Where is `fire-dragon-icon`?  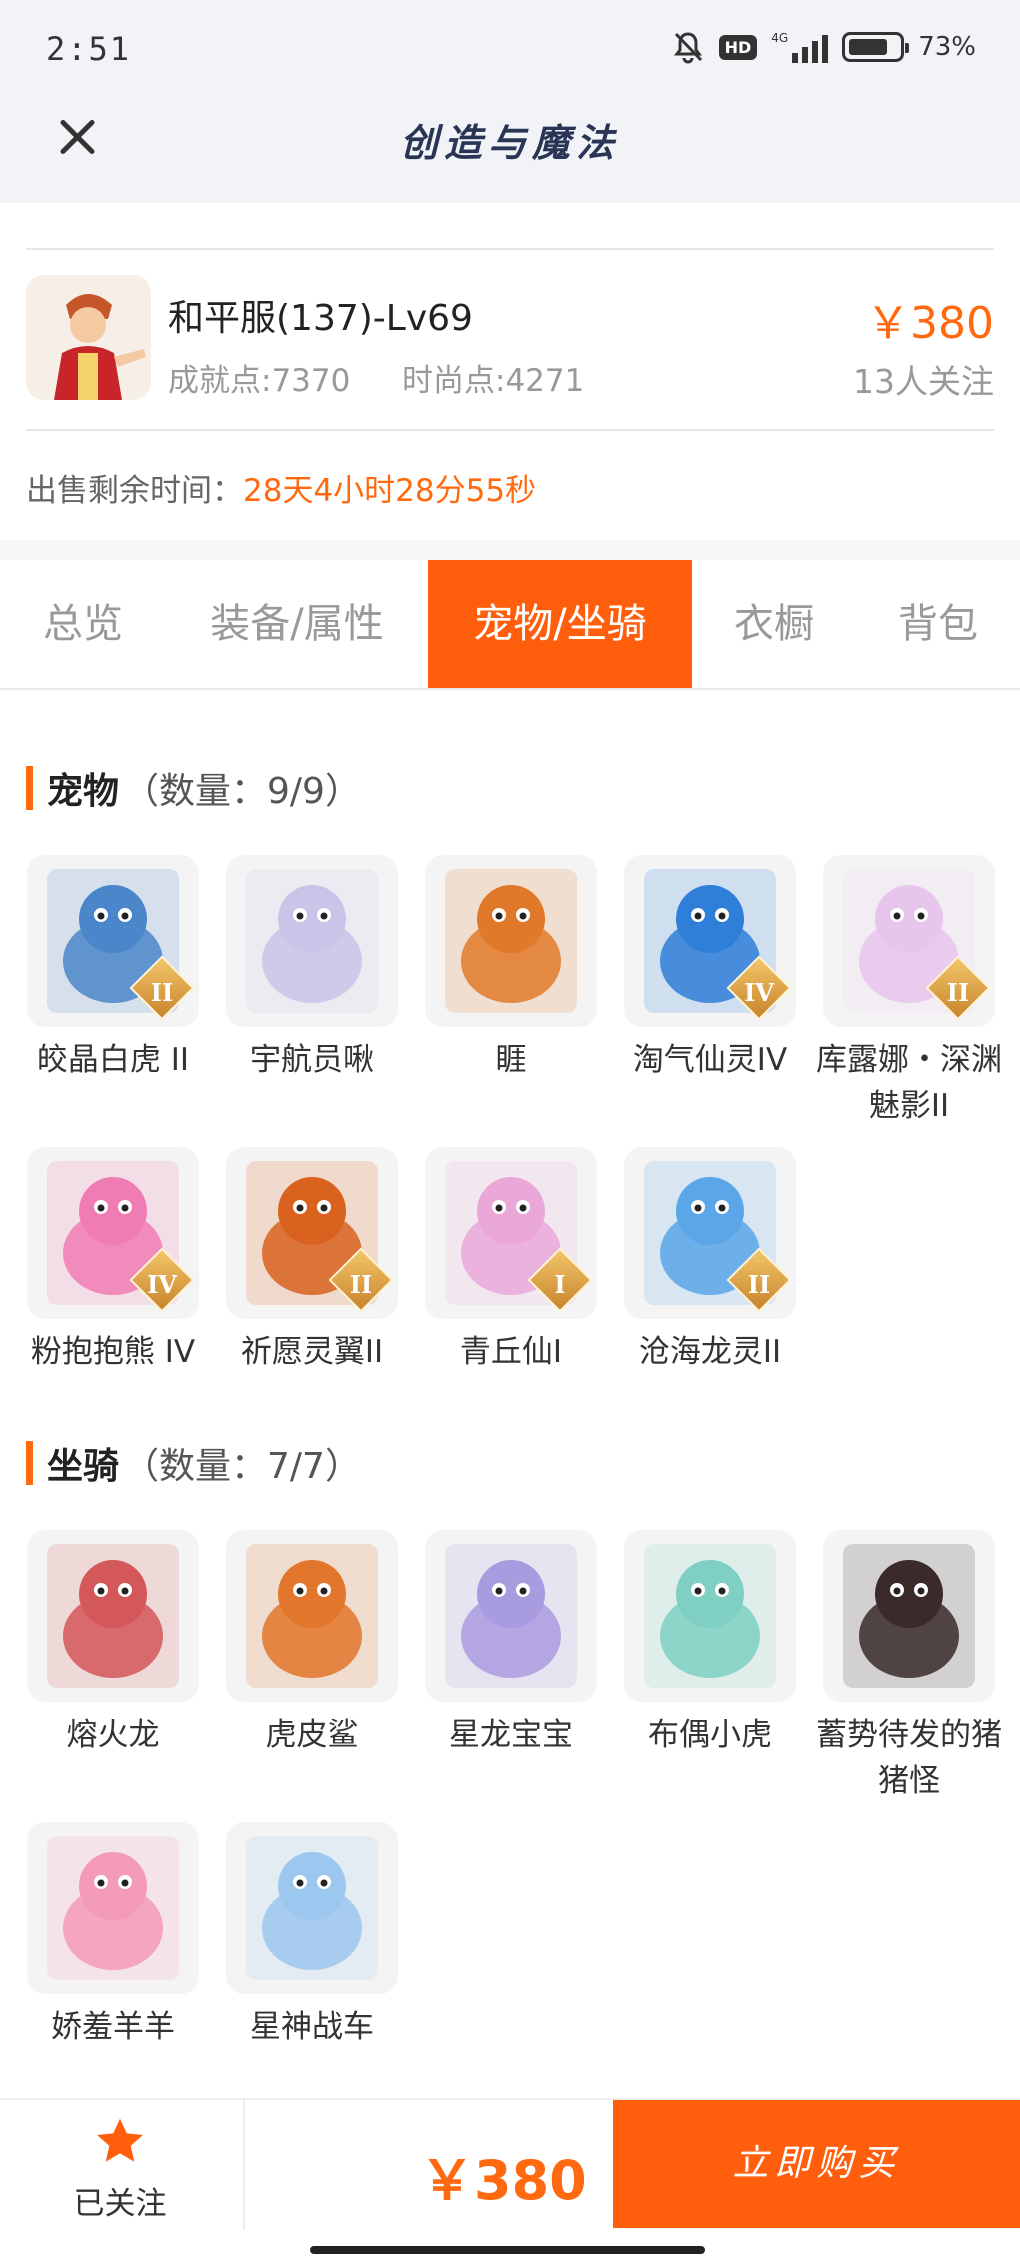
fire-dragon-icon is located at coordinates (113, 1616).